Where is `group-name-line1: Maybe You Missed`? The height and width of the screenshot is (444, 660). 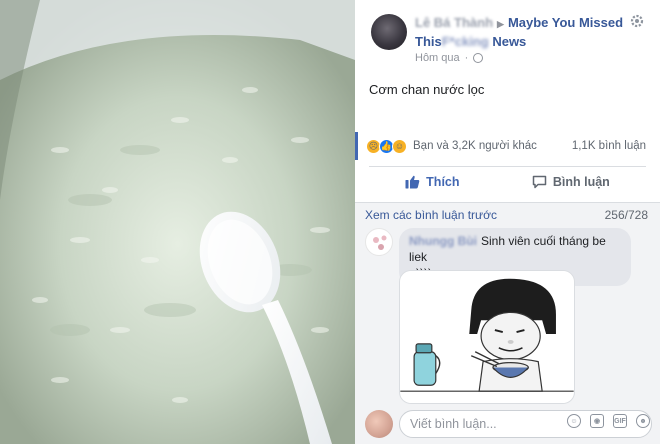 group-name-line1: Maybe You Missed is located at coordinates (565, 22).